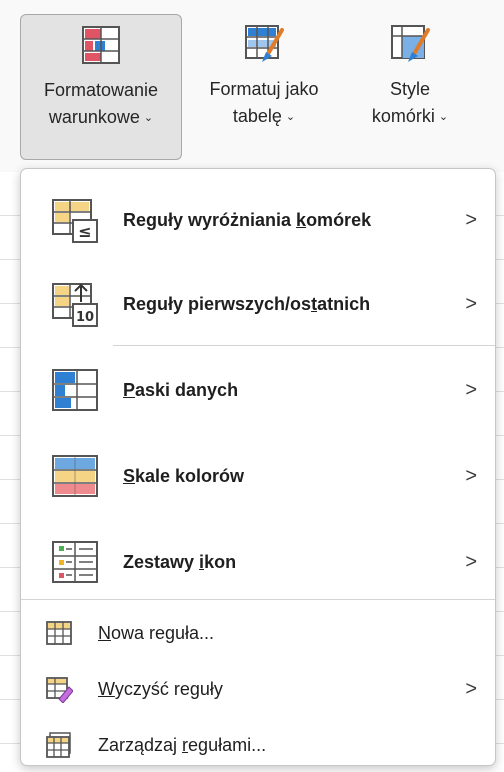 This screenshot has height=772, width=504. Describe the element at coordinates (258, 390) in the screenshot. I see `menu-item-data-bars: Paski danych >` at that location.